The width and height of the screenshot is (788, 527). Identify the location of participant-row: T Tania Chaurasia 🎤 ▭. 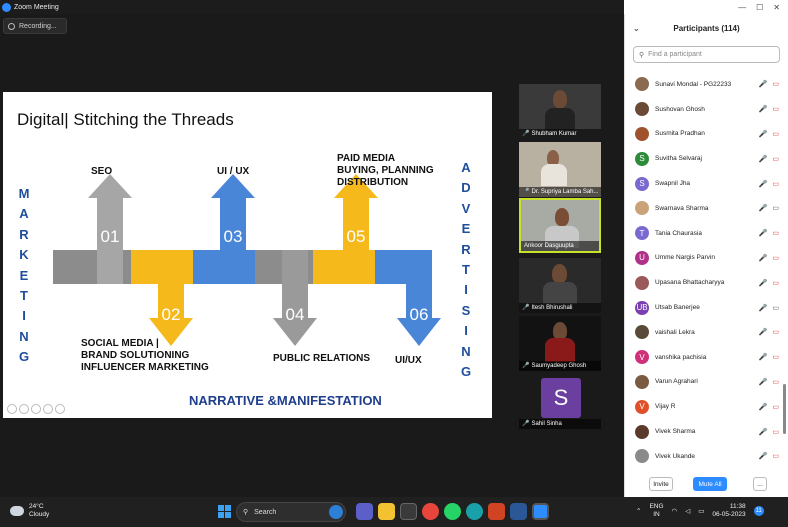
(706, 233).